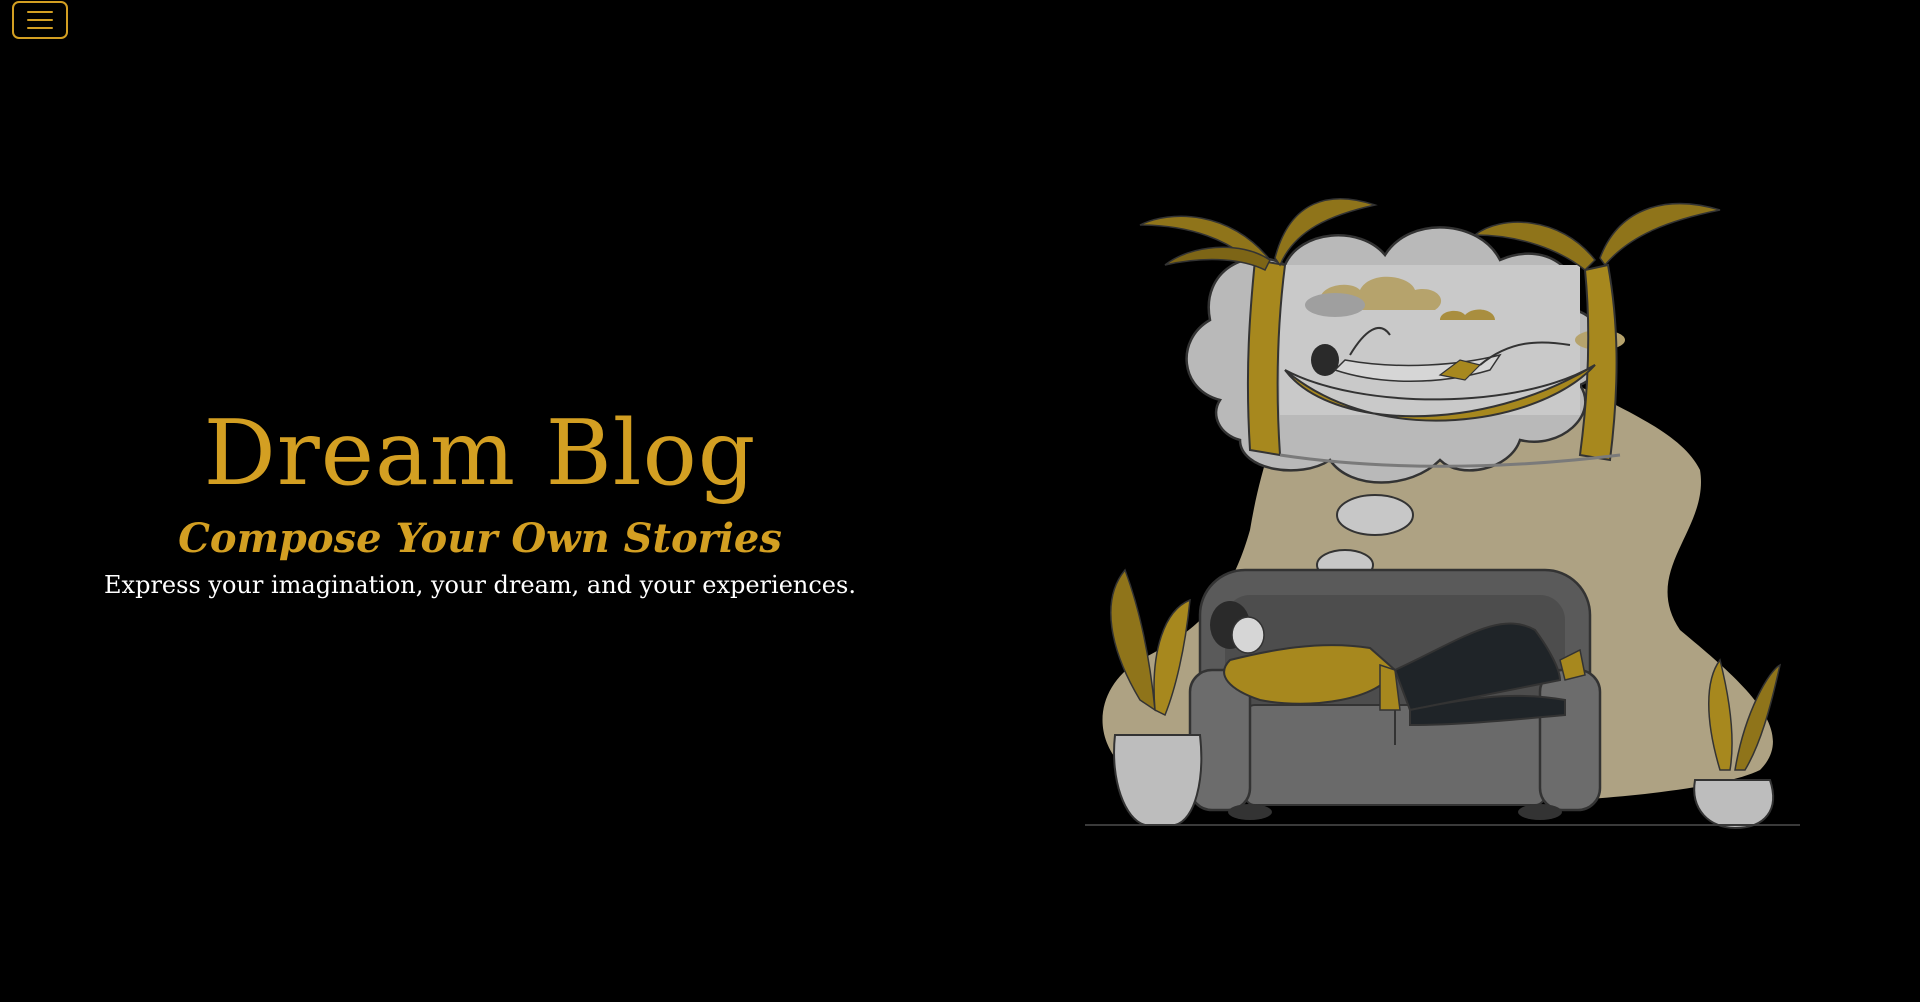 The height and width of the screenshot is (1002, 1920). Describe the element at coordinates (480, 453) in the screenshot. I see `page-title: Dream Blog` at that location.